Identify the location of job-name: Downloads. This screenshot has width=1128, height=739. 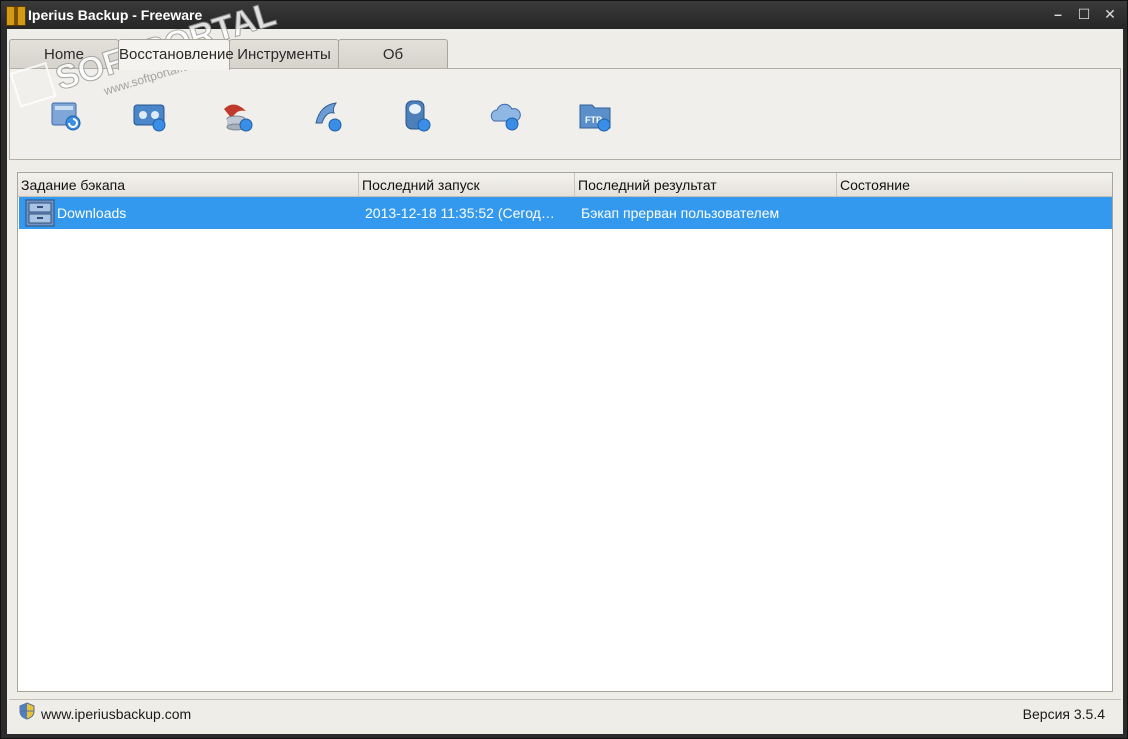
(92, 213).